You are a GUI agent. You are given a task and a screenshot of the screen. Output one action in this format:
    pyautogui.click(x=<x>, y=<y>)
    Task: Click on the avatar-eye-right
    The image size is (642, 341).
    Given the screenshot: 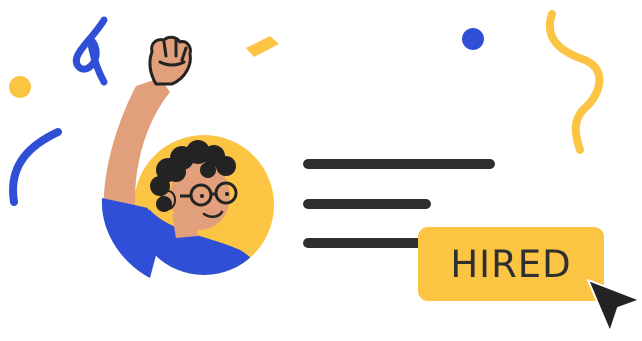 What is the action you would take?
    pyautogui.click(x=227, y=194)
    